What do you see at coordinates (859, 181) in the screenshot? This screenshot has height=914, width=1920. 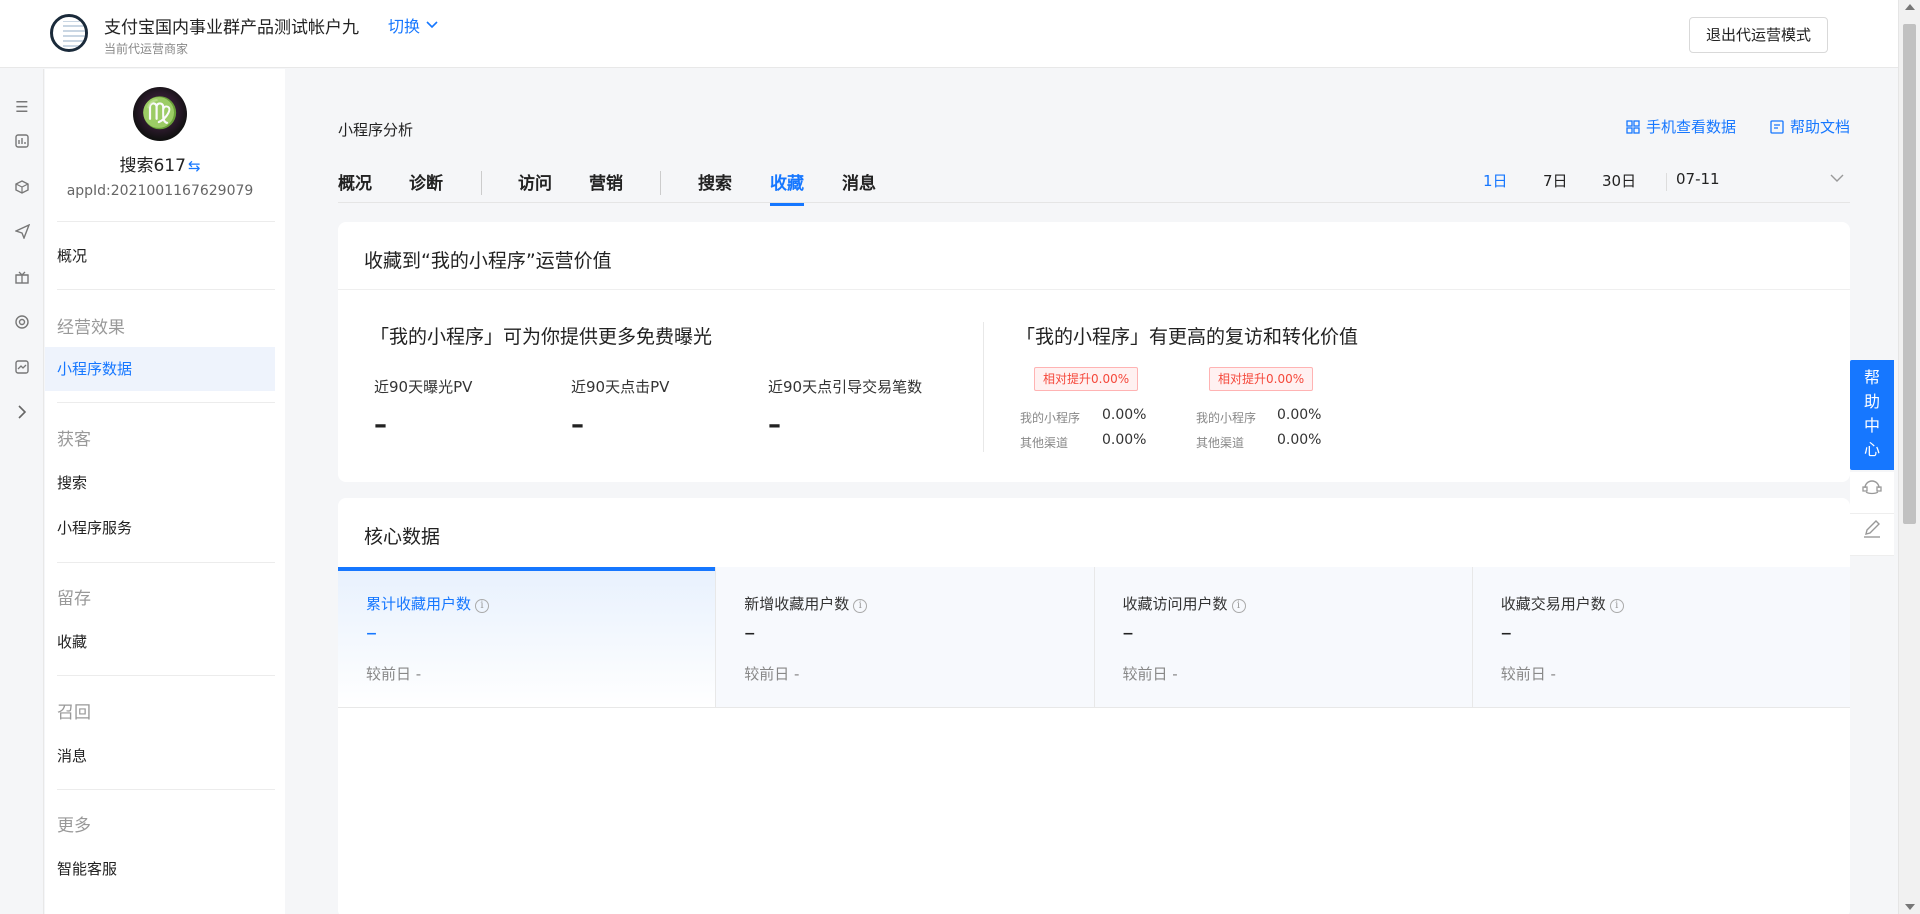 I see `tab-messages: 消息` at bounding box center [859, 181].